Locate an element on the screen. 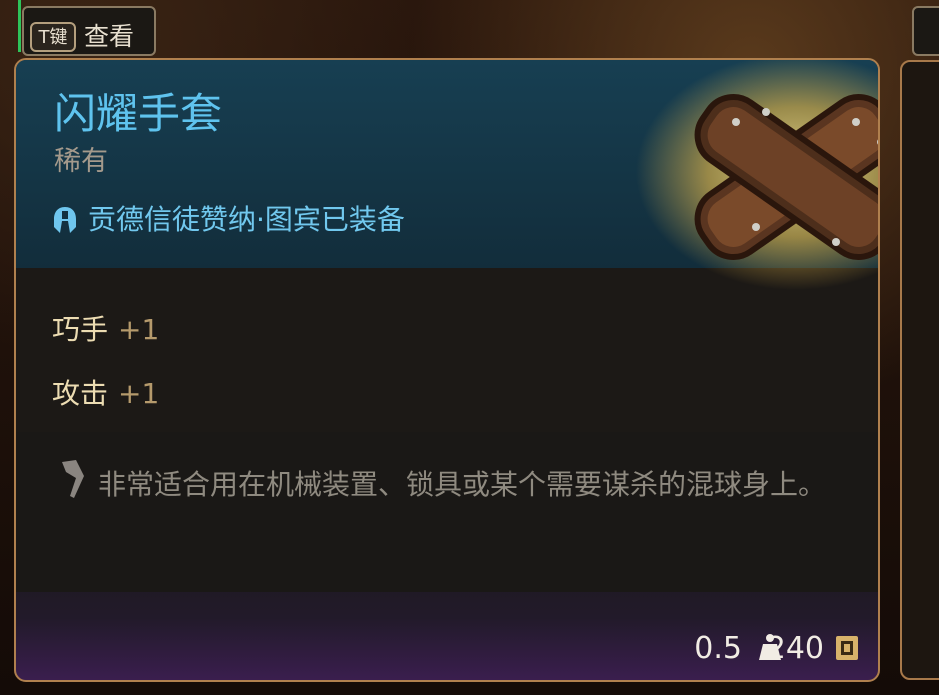 The image size is (939, 695). item-name: 闪耀手套 is located at coordinates (138, 113).